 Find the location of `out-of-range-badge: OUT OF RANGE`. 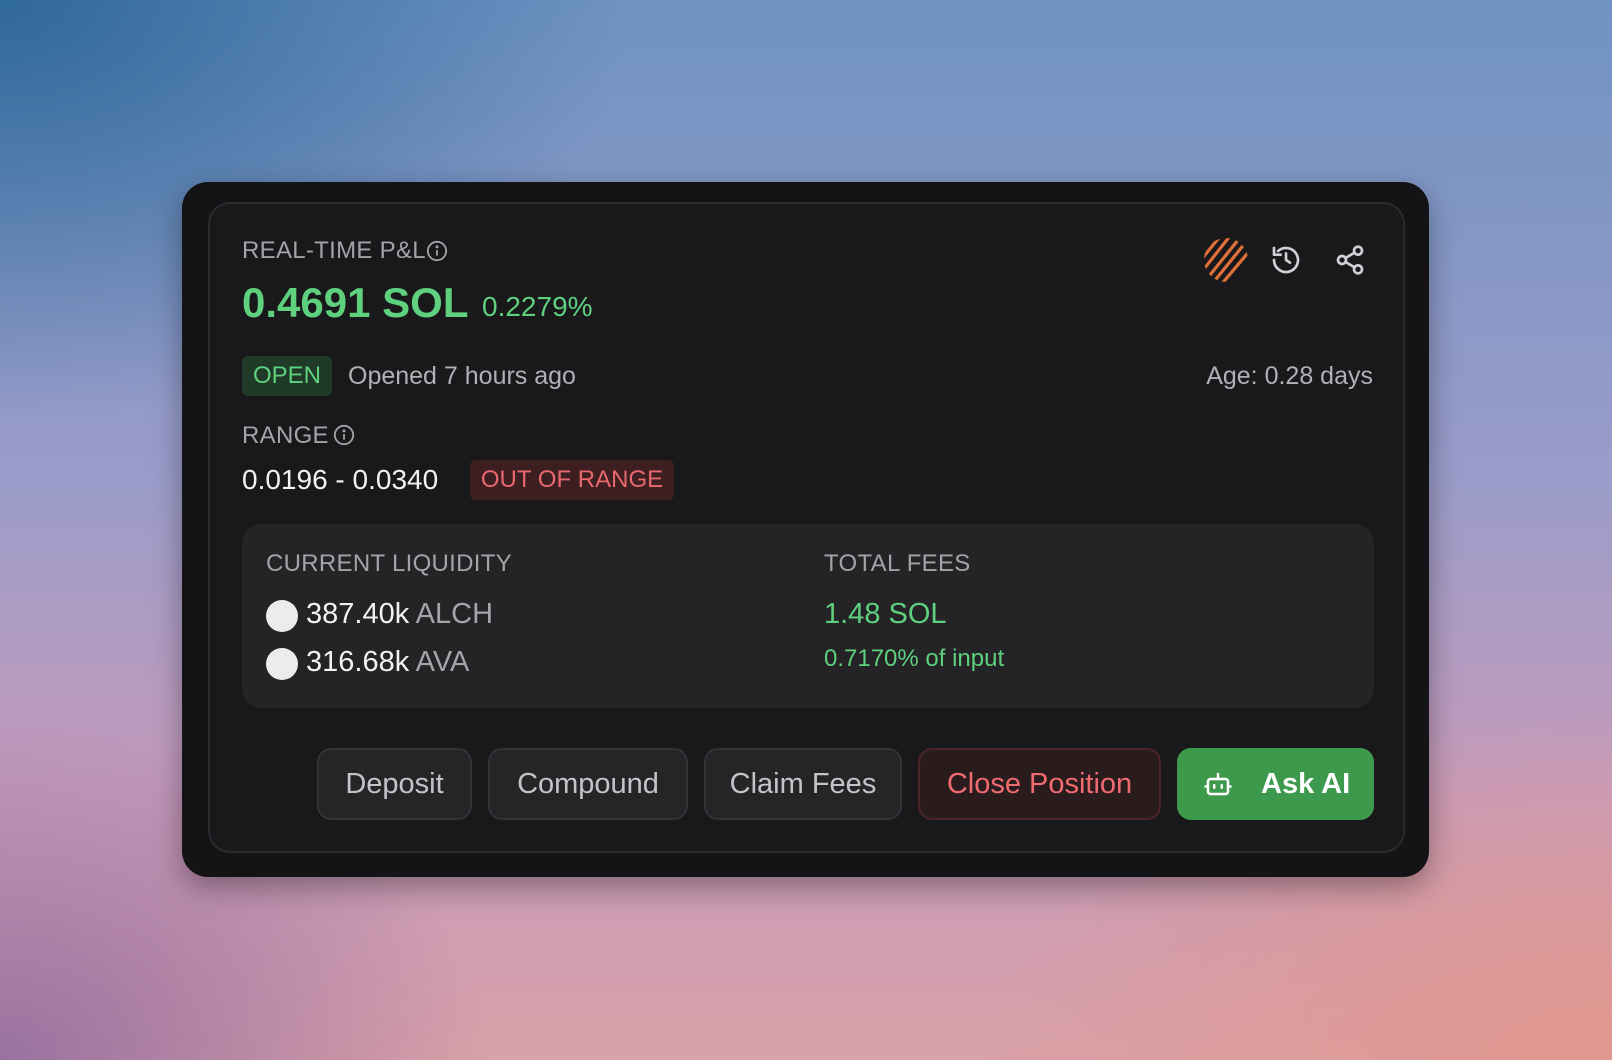

out-of-range-badge: OUT OF RANGE is located at coordinates (572, 480).